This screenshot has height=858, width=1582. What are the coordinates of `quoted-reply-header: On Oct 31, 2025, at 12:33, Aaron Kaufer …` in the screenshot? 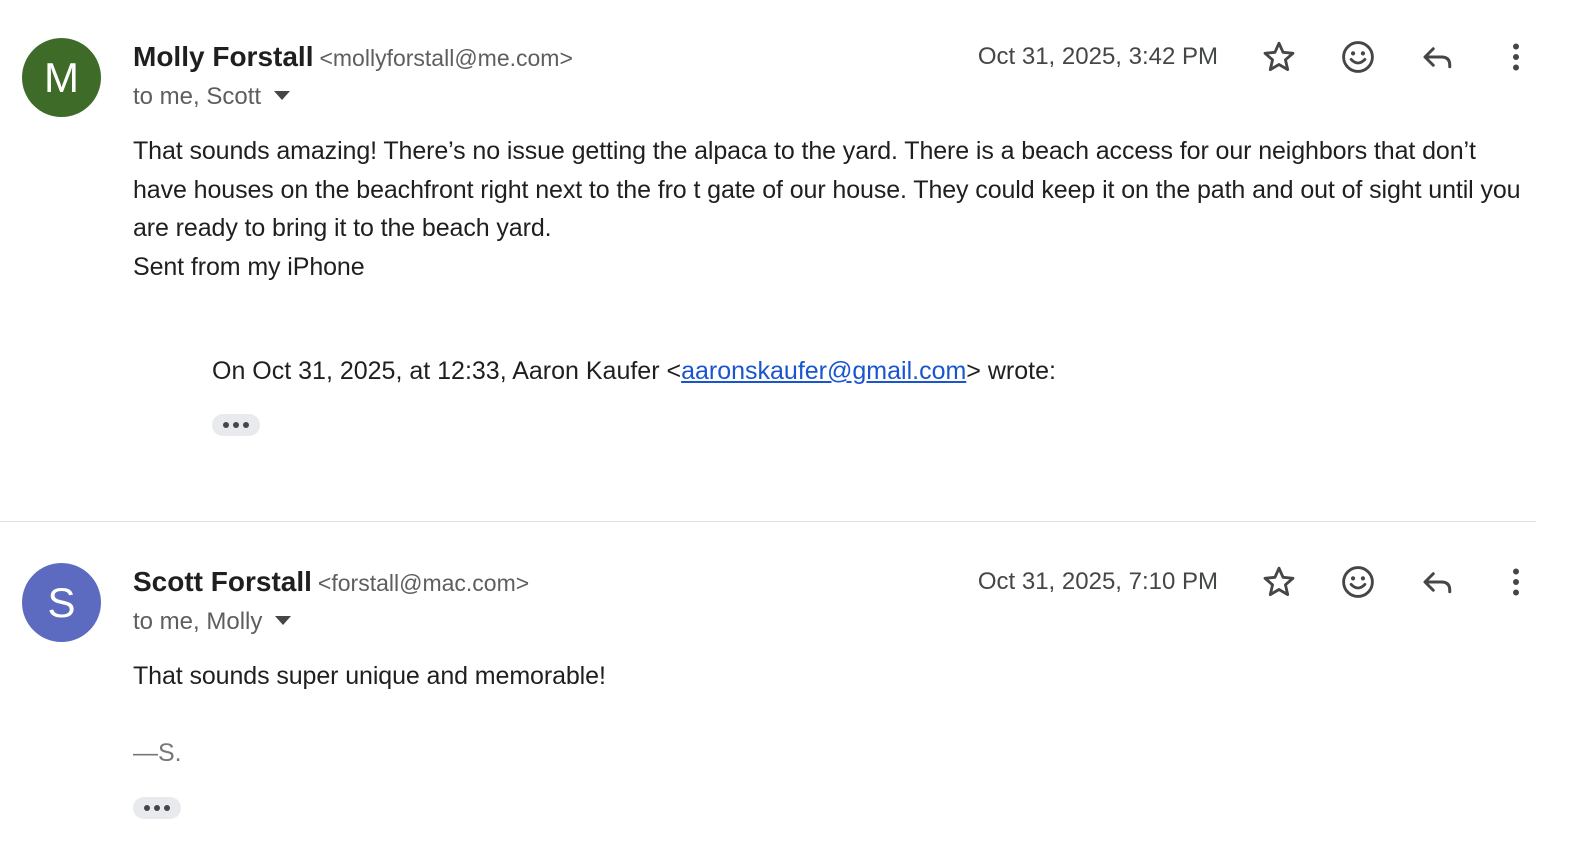 It's located at (634, 371).